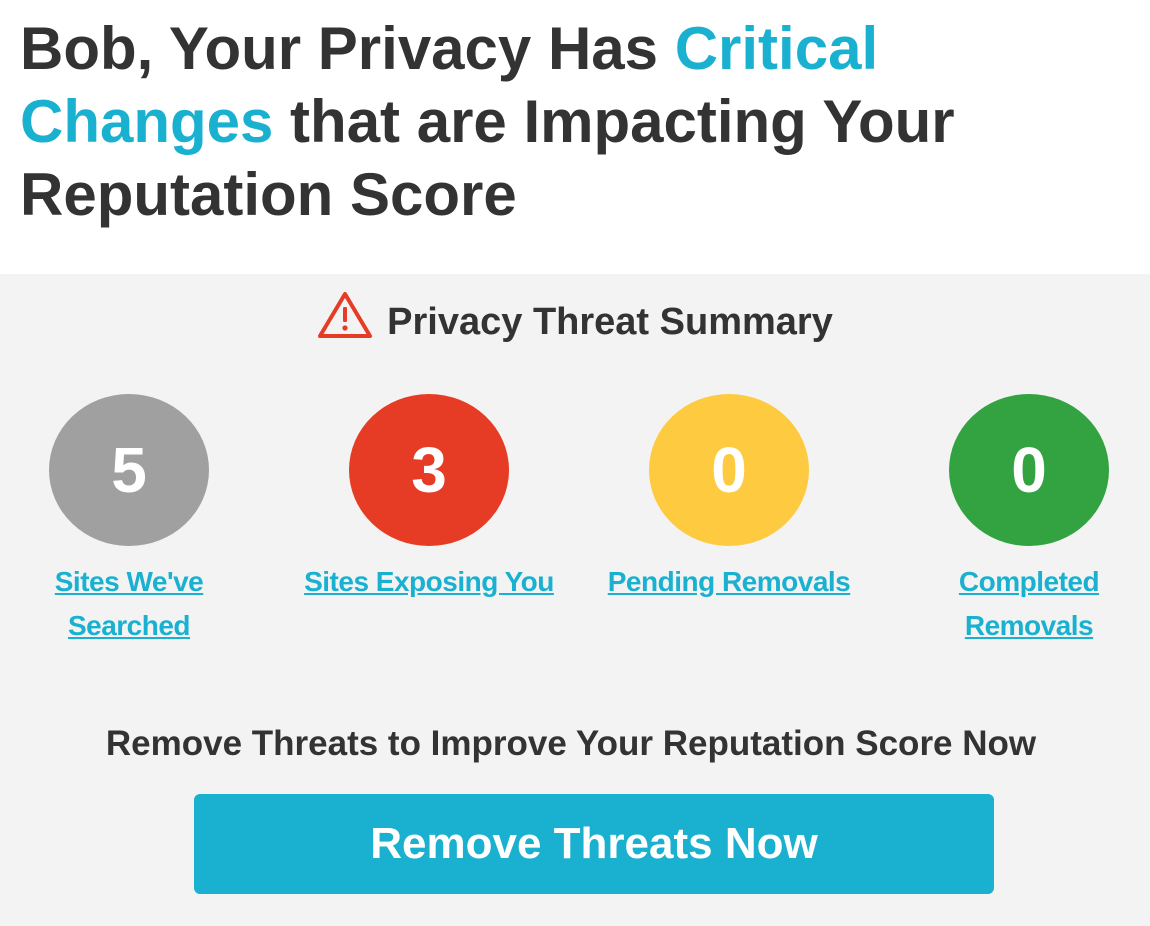 Image resolution: width=1150 pixels, height=926 pixels. I want to click on link-completed-line-2: Removals, so click(1029, 625).